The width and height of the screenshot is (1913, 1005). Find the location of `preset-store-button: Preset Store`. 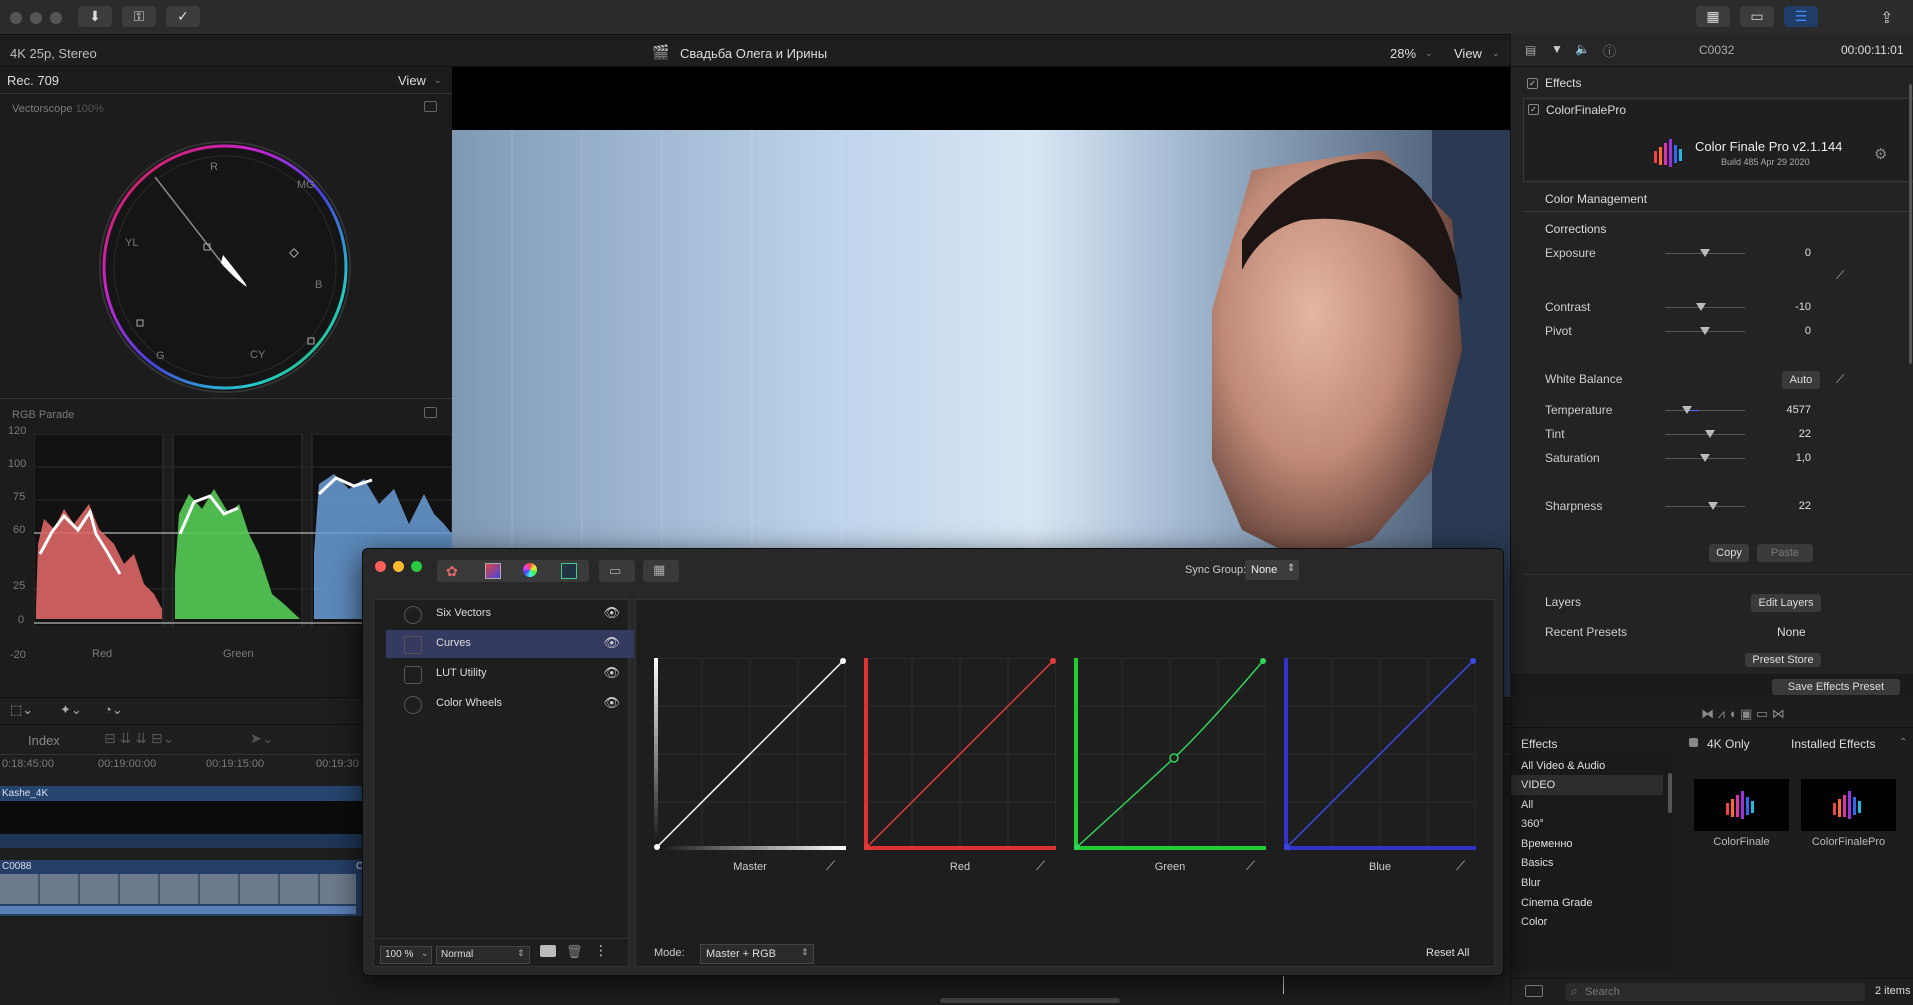

preset-store-button: Preset Store is located at coordinates (1783, 660).